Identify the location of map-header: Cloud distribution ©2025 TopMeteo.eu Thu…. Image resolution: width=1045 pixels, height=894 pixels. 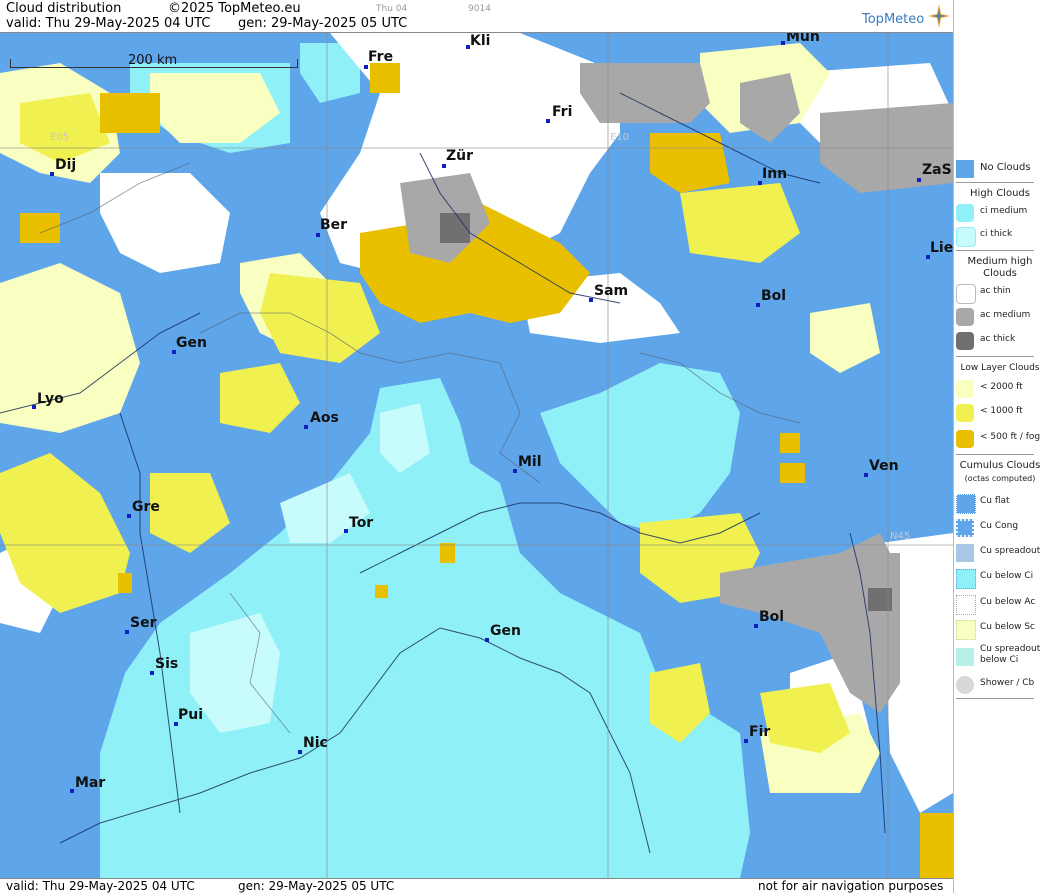
(476, 16).